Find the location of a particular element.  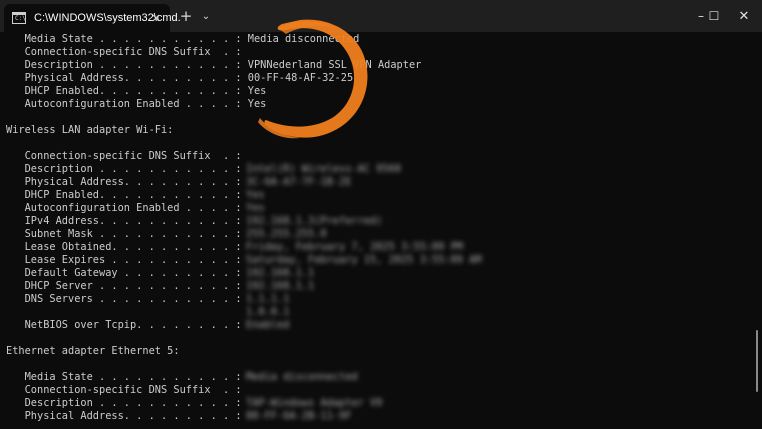

redacted-value: TAP-Windows Adapter V9 is located at coordinates (314, 403).